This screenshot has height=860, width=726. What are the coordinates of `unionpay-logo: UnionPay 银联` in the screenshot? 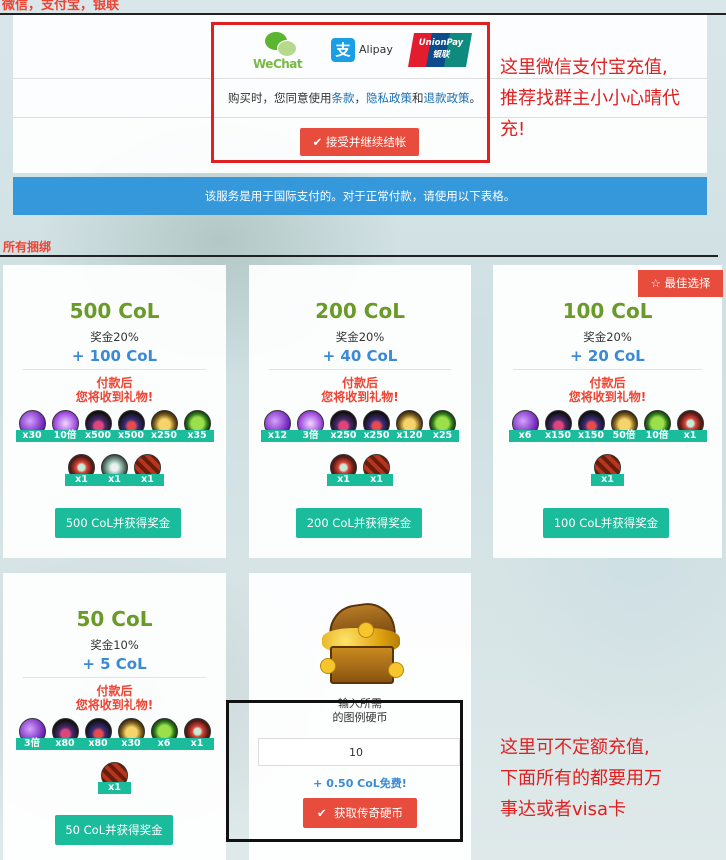 It's located at (440, 50).